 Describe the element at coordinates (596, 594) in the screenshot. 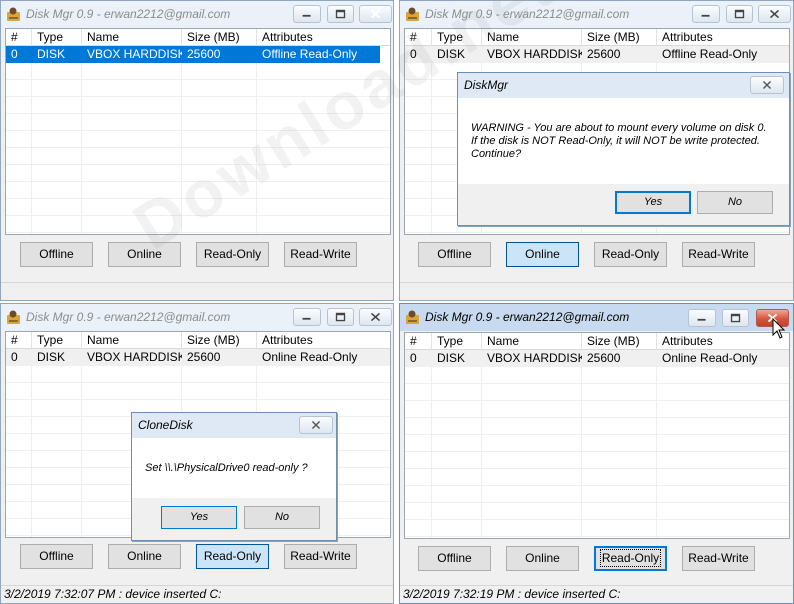

I see `status-bar: 3/2/2019 7:32:19 PM : device inserted C:` at that location.